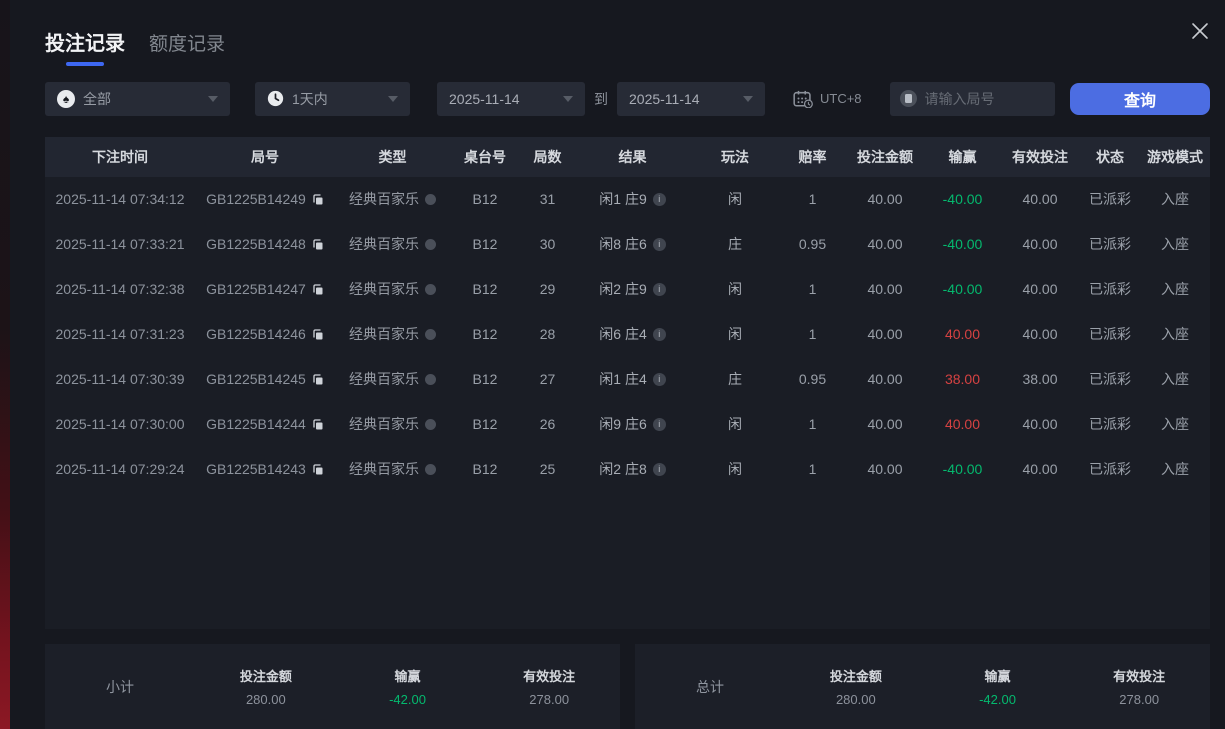 Image resolution: width=1225 pixels, height=729 pixels. I want to click on result-cell: 闲2 庄8, so click(632, 469).